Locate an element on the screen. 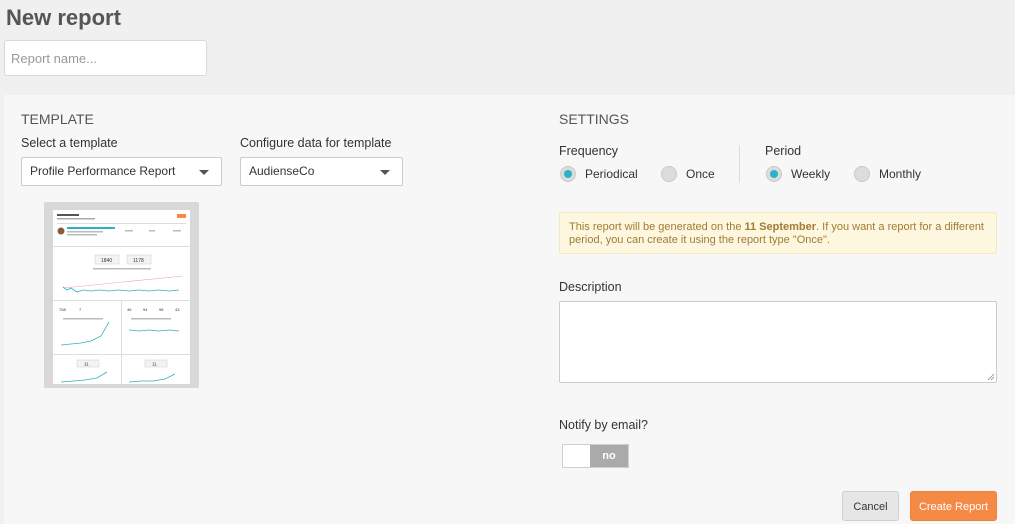 The height and width of the screenshot is (524, 1015). svg-text: 94 is located at coordinates (145, 309).